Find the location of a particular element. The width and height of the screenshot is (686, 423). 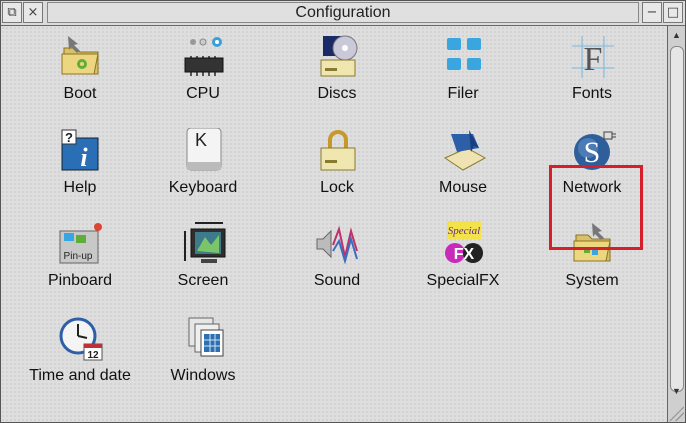

item-label: System is located at coordinates (592, 280).